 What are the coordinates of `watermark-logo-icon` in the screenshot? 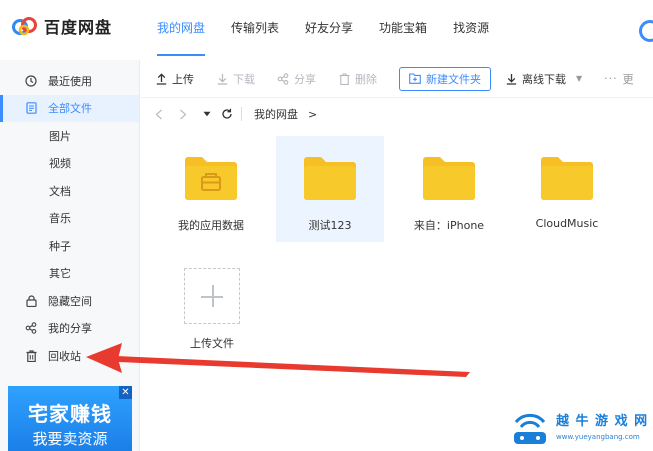 It's located at (530, 428).